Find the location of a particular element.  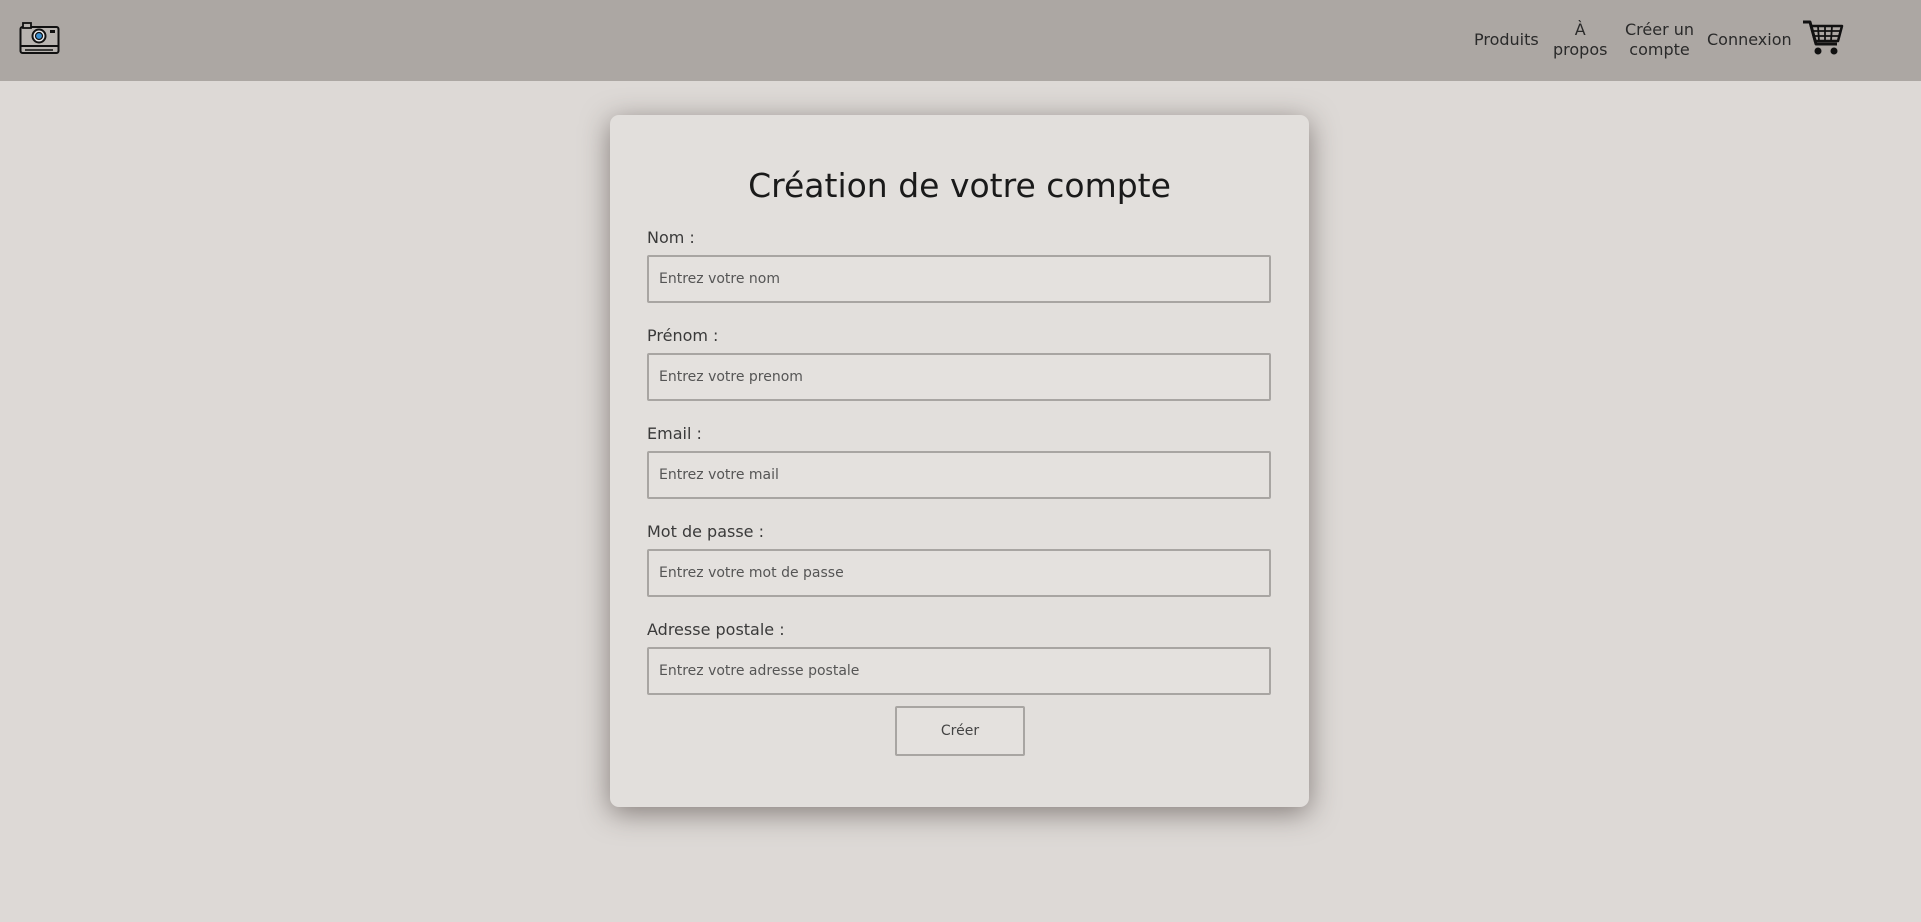

password-label: Mot de passe : is located at coordinates (705, 531).